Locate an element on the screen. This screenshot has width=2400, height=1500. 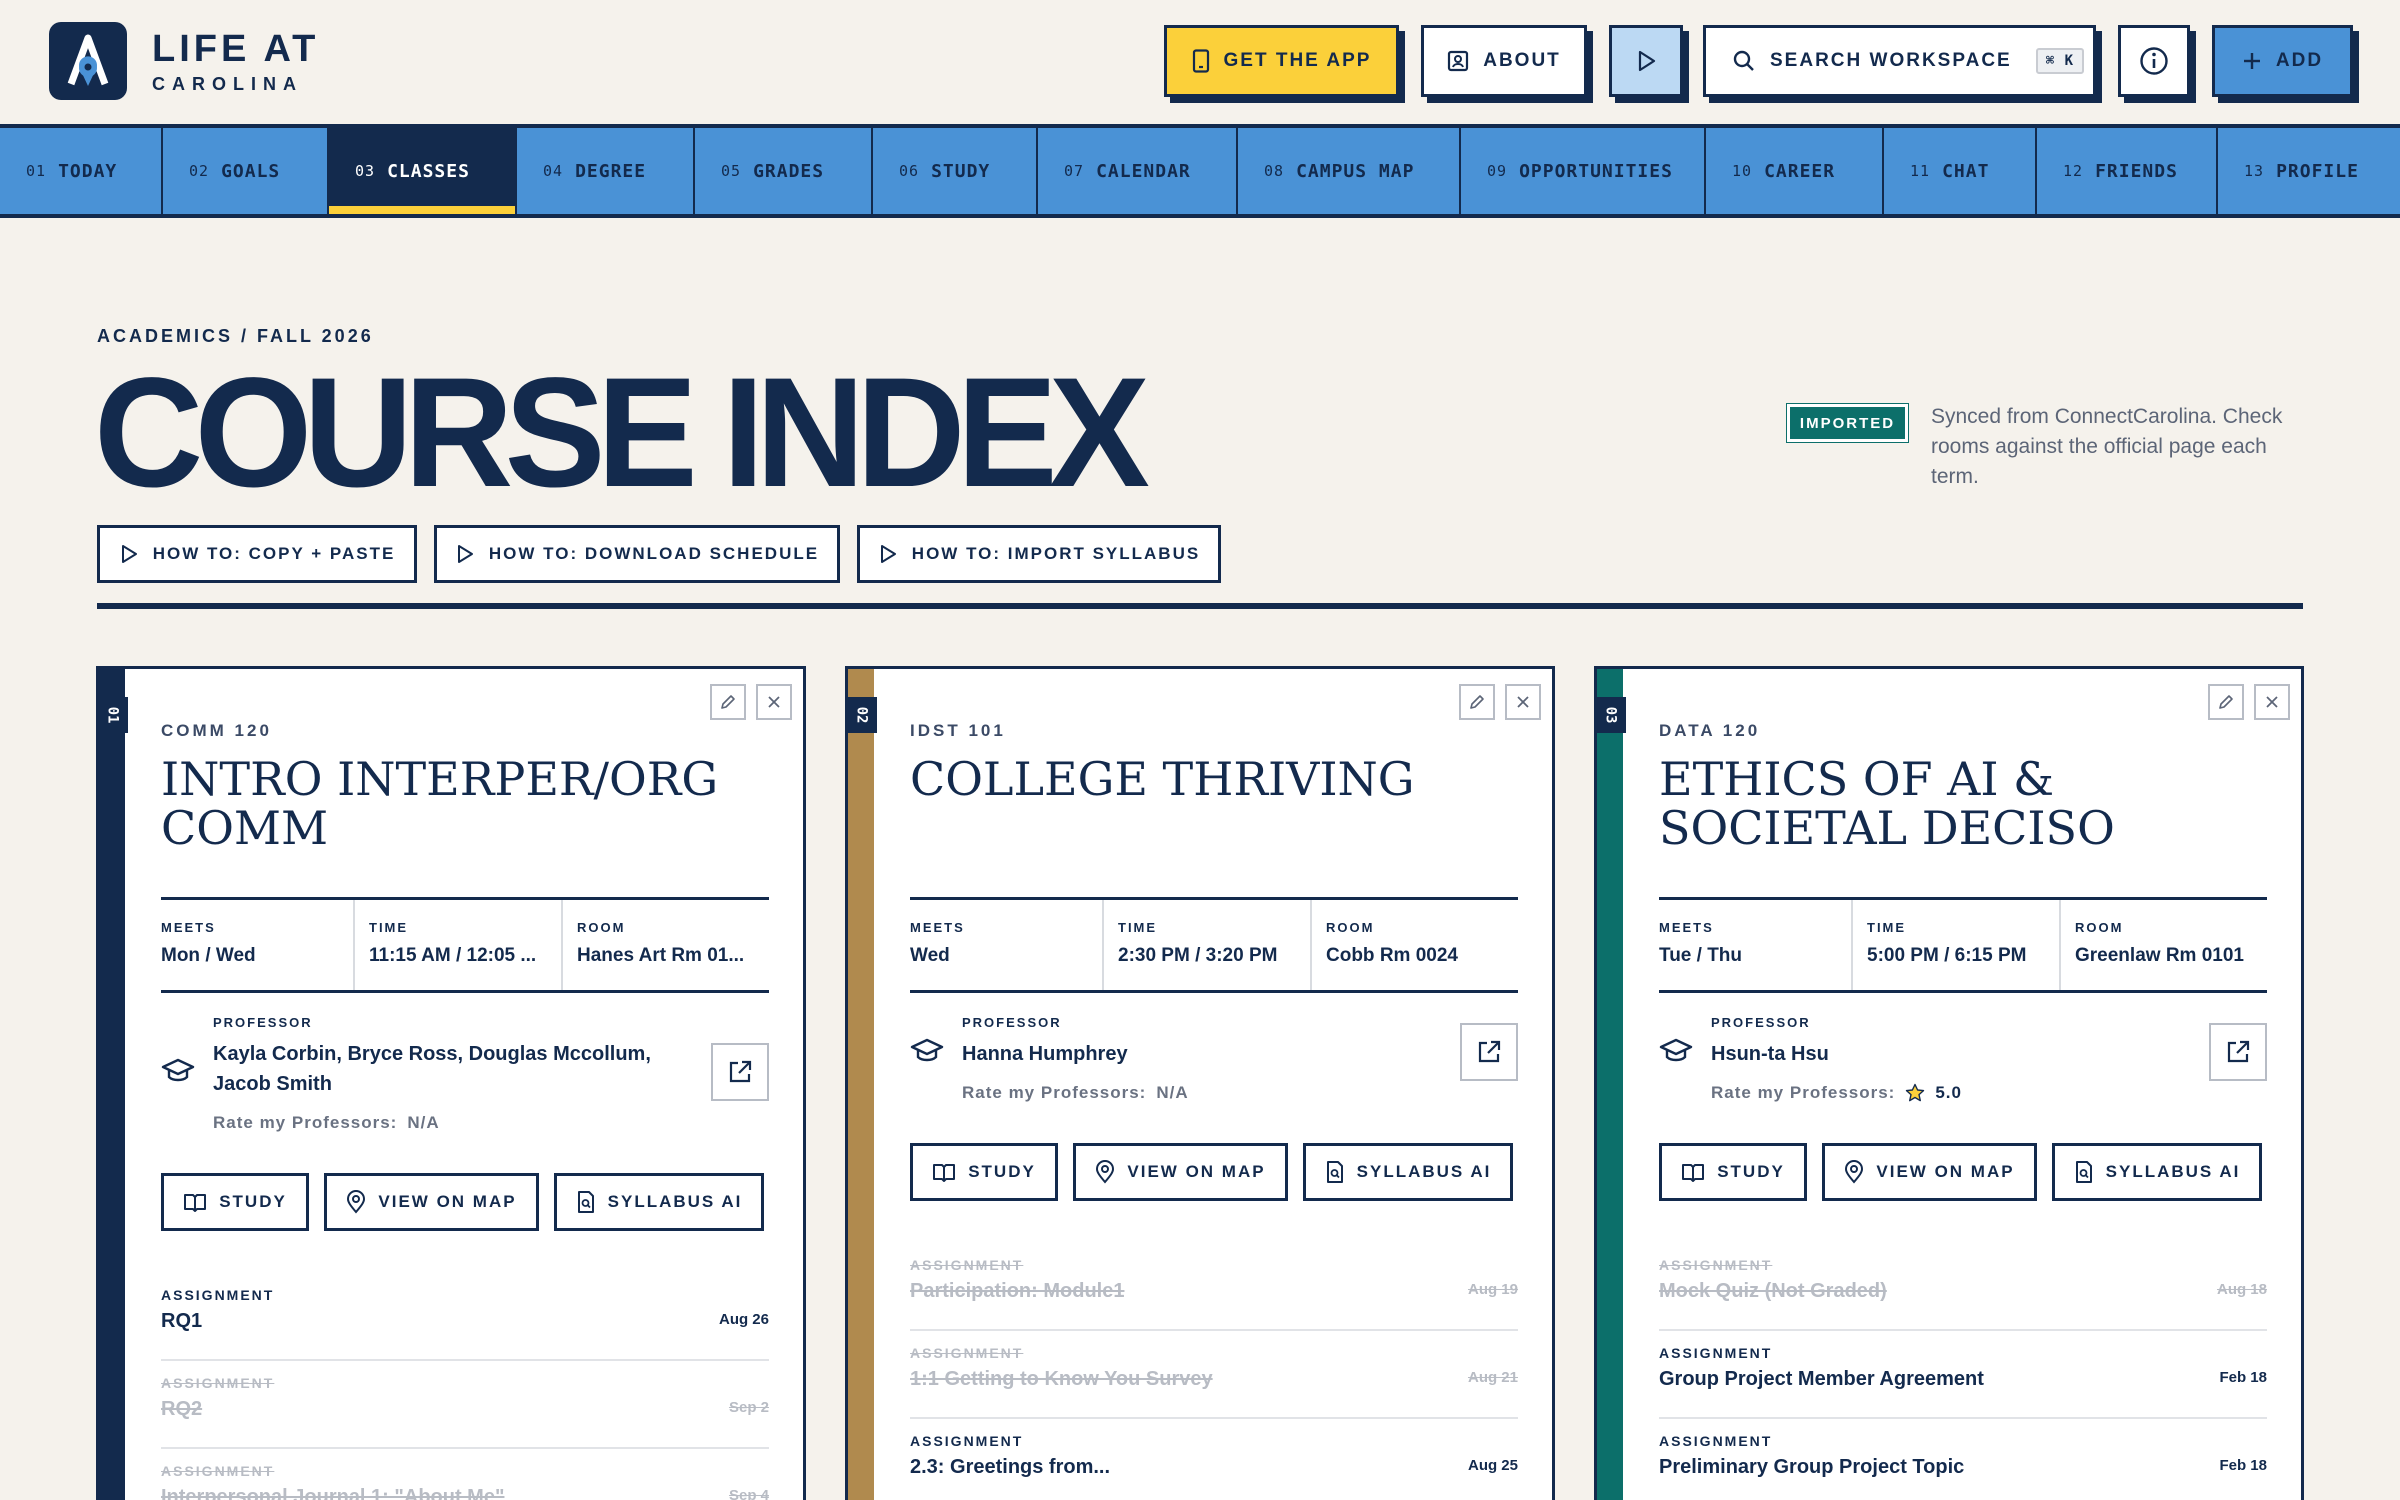
assignment-item: ASSIGNMENT Mock Quiz (Not Graded) Aug 18 is located at coordinates (1963, 1287).